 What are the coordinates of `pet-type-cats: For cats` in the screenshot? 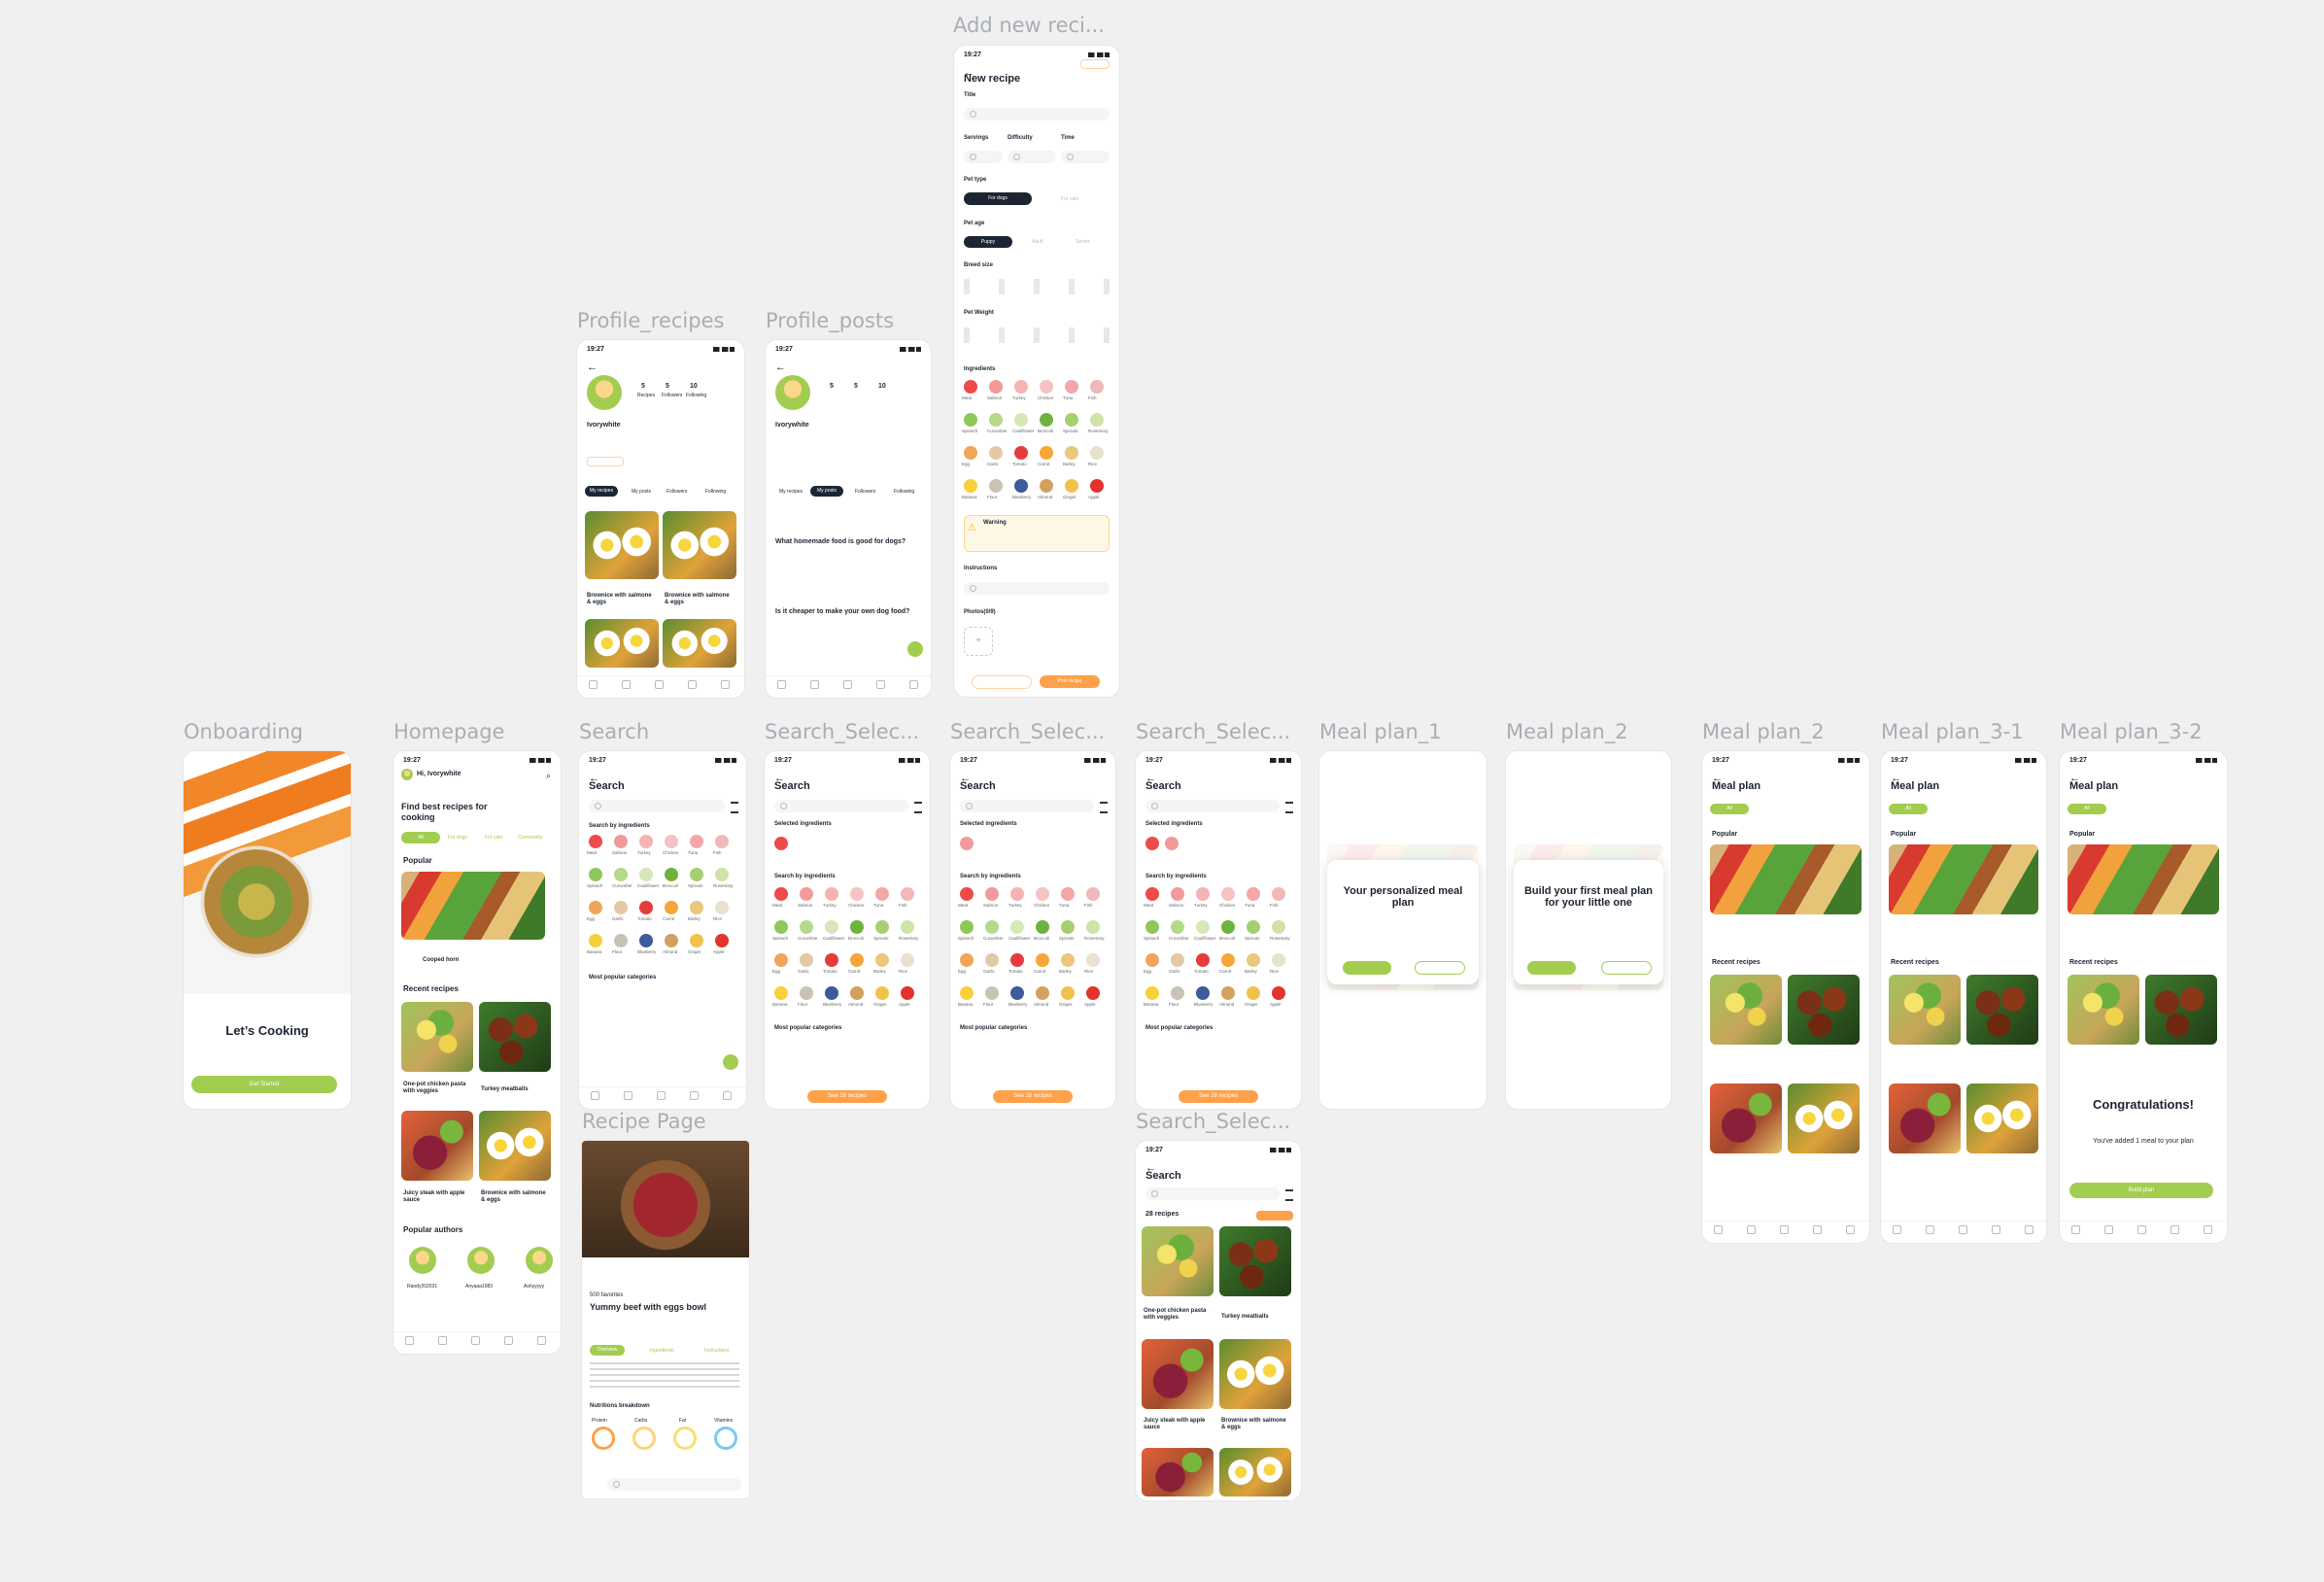 It's located at (1069, 199).